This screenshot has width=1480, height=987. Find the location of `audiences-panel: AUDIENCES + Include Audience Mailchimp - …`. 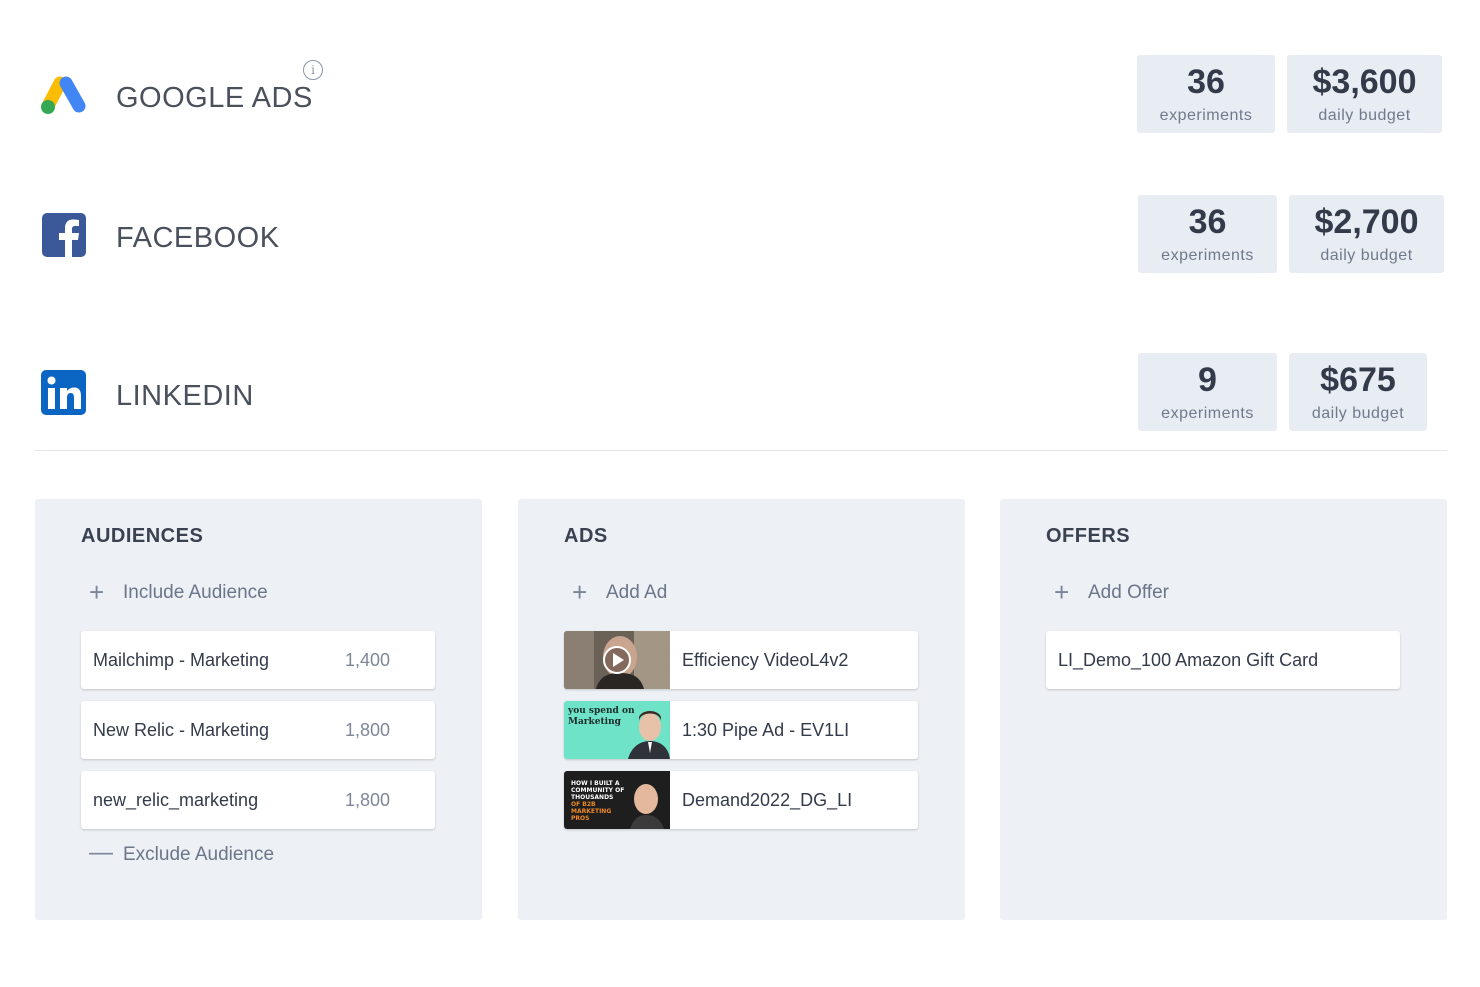

audiences-panel: AUDIENCES + Include Audience Mailchimp - … is located at coordinates (258, 709).